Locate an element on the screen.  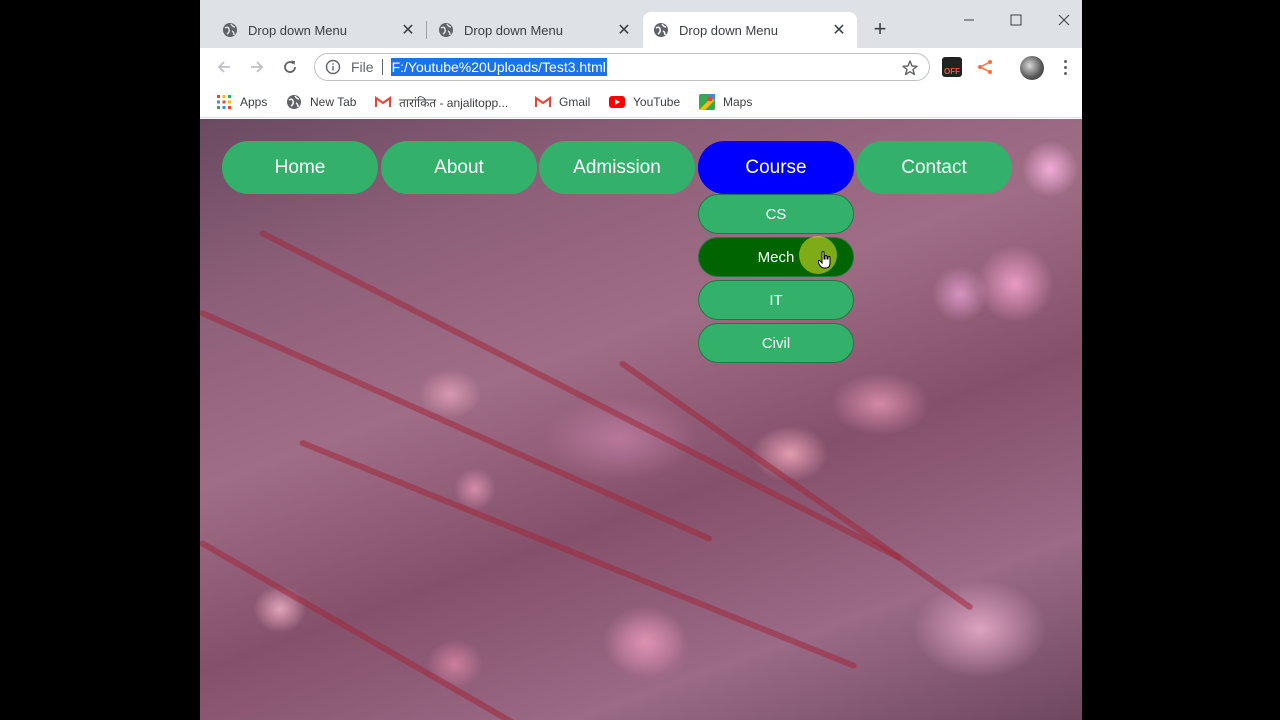
forward-arrow-icon is located at coordinates (257, 67).